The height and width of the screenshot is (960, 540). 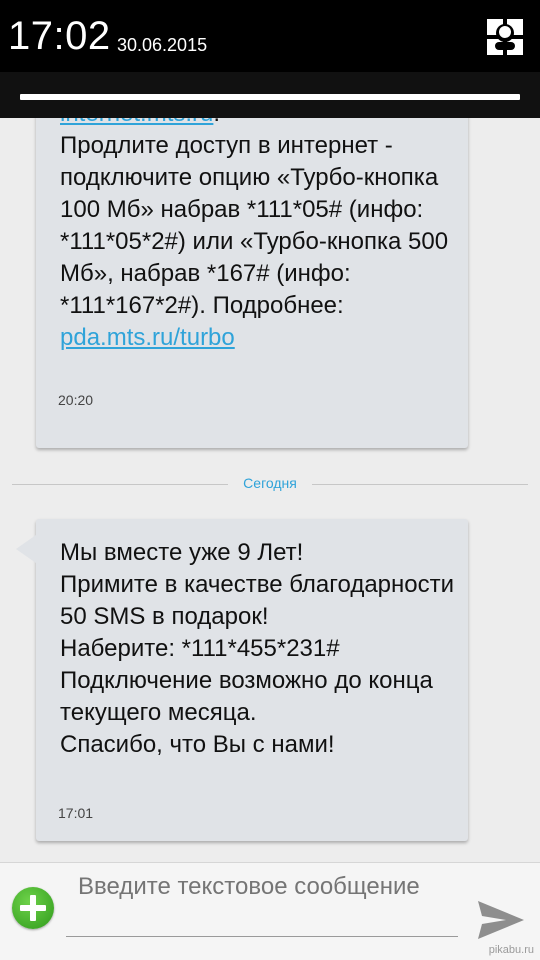 What do you see at coordinates (147, 337) in the screenshot?
I see `message-link: pda.mts.ru/turbo` at bounding box center [147, 337].